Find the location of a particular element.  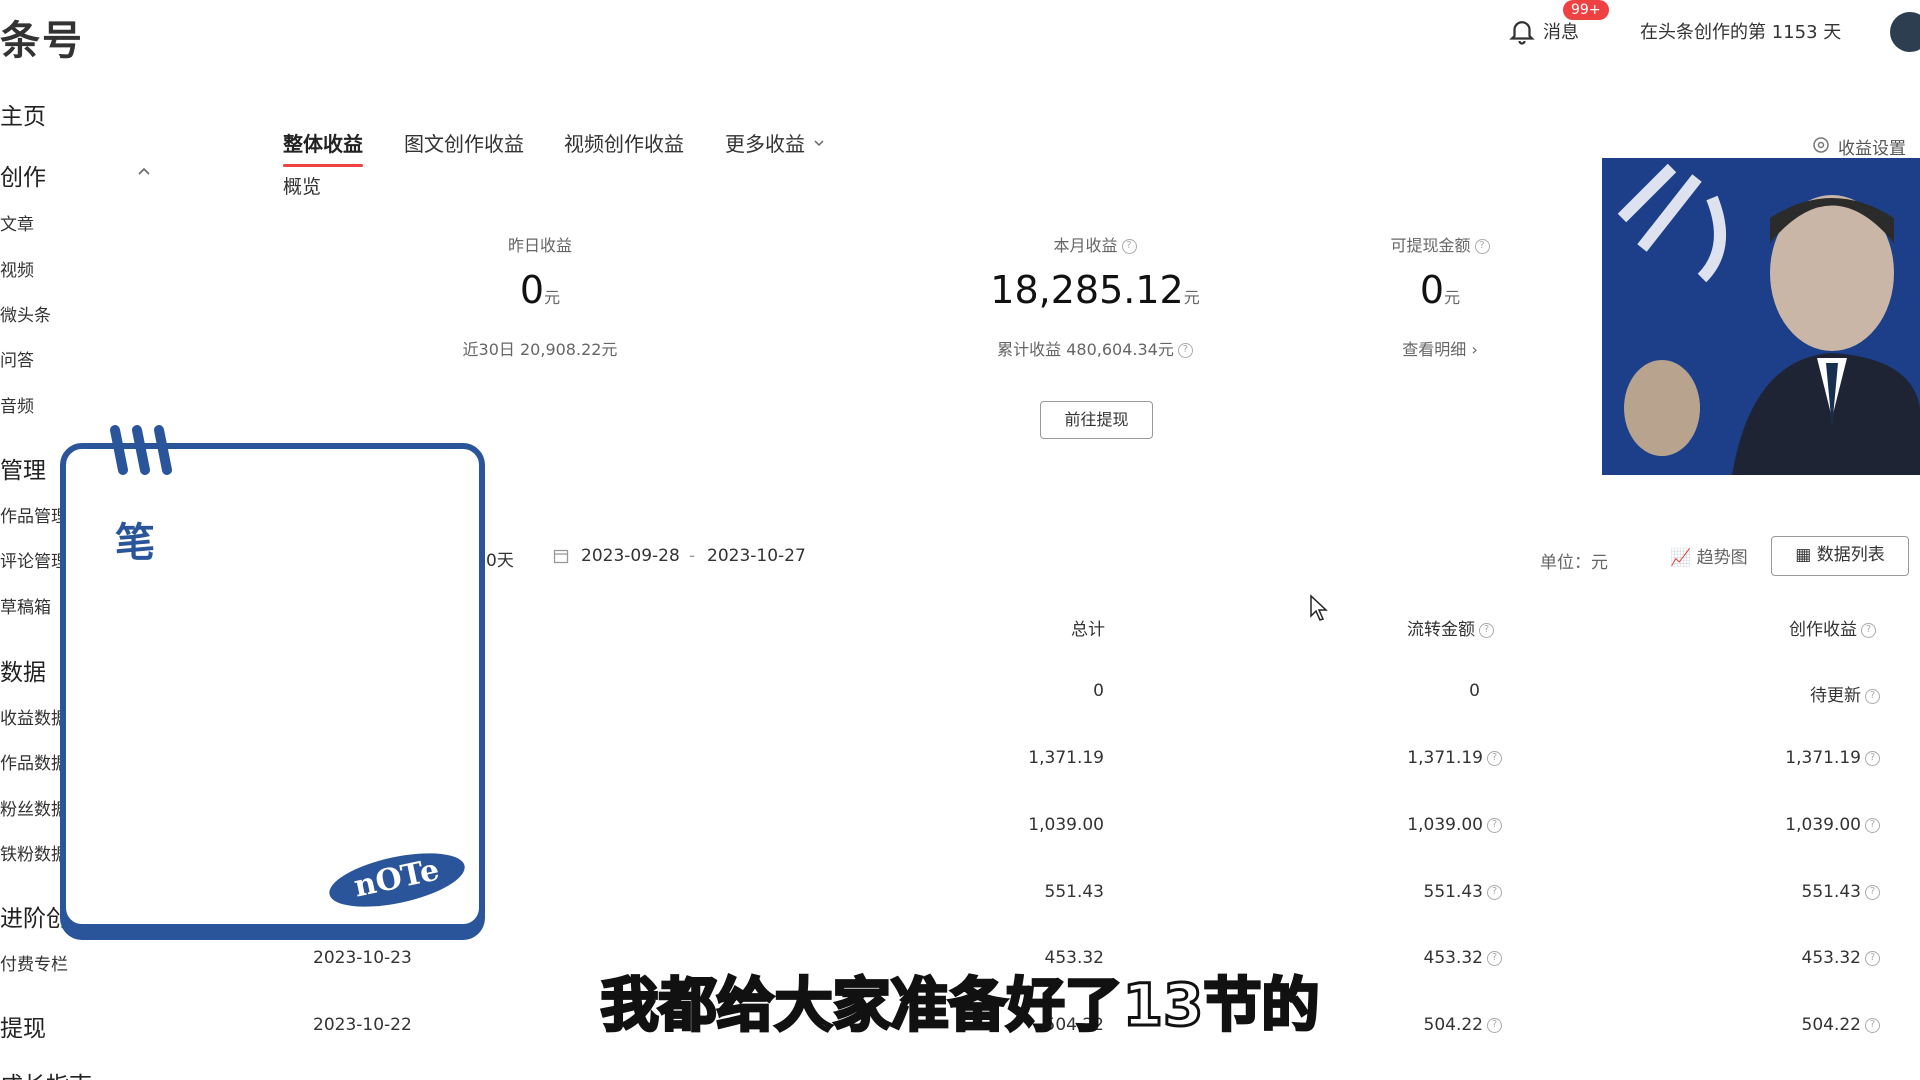

withdrawable-label: 可提现金额? is located at coordinates (1440, 244).